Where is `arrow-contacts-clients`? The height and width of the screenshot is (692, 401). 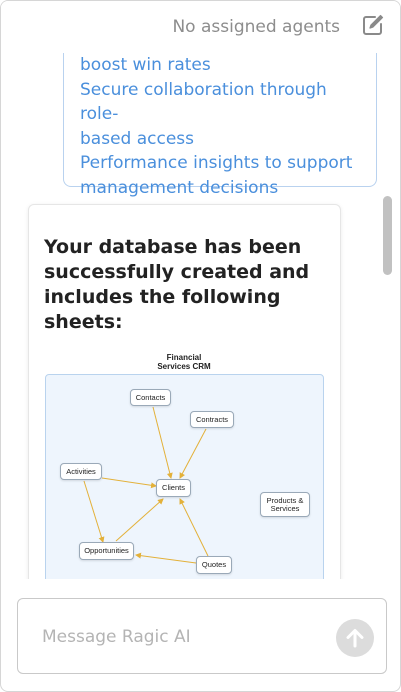
arrow-contacts-clients is located at coordinates (162, 442).